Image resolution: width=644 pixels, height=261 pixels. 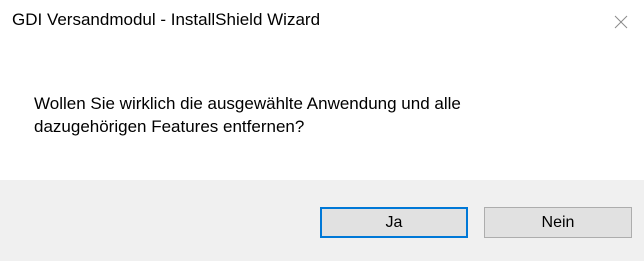 I want to click on window-title: GDI Versandmodul - InstallShield Wizard, so click(x=166, y=19).